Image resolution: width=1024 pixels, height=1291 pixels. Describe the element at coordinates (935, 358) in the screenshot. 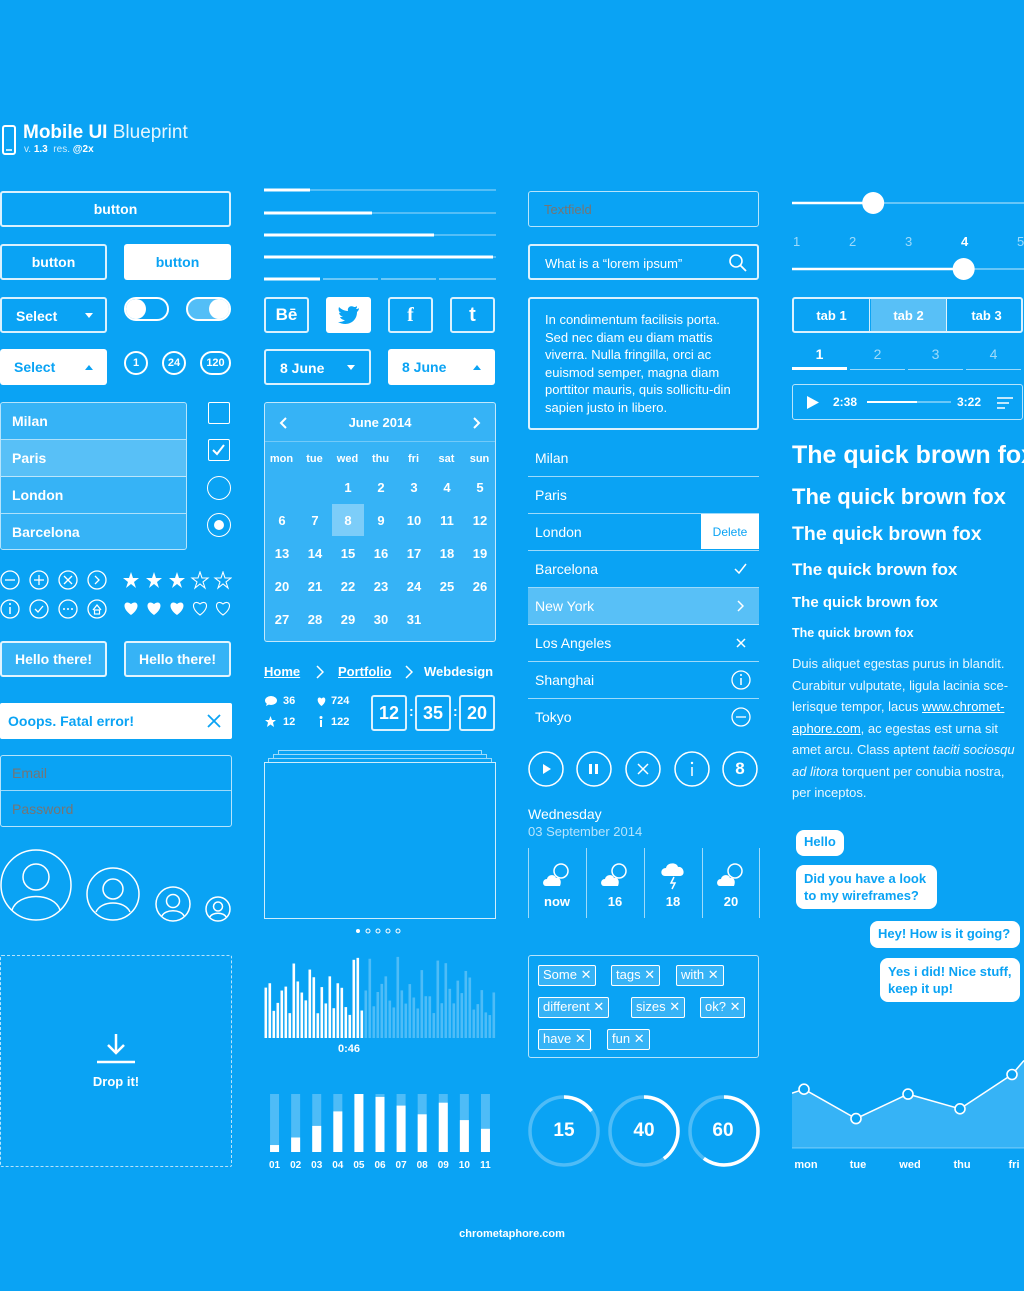

I see `step-tab: 3` at that location.